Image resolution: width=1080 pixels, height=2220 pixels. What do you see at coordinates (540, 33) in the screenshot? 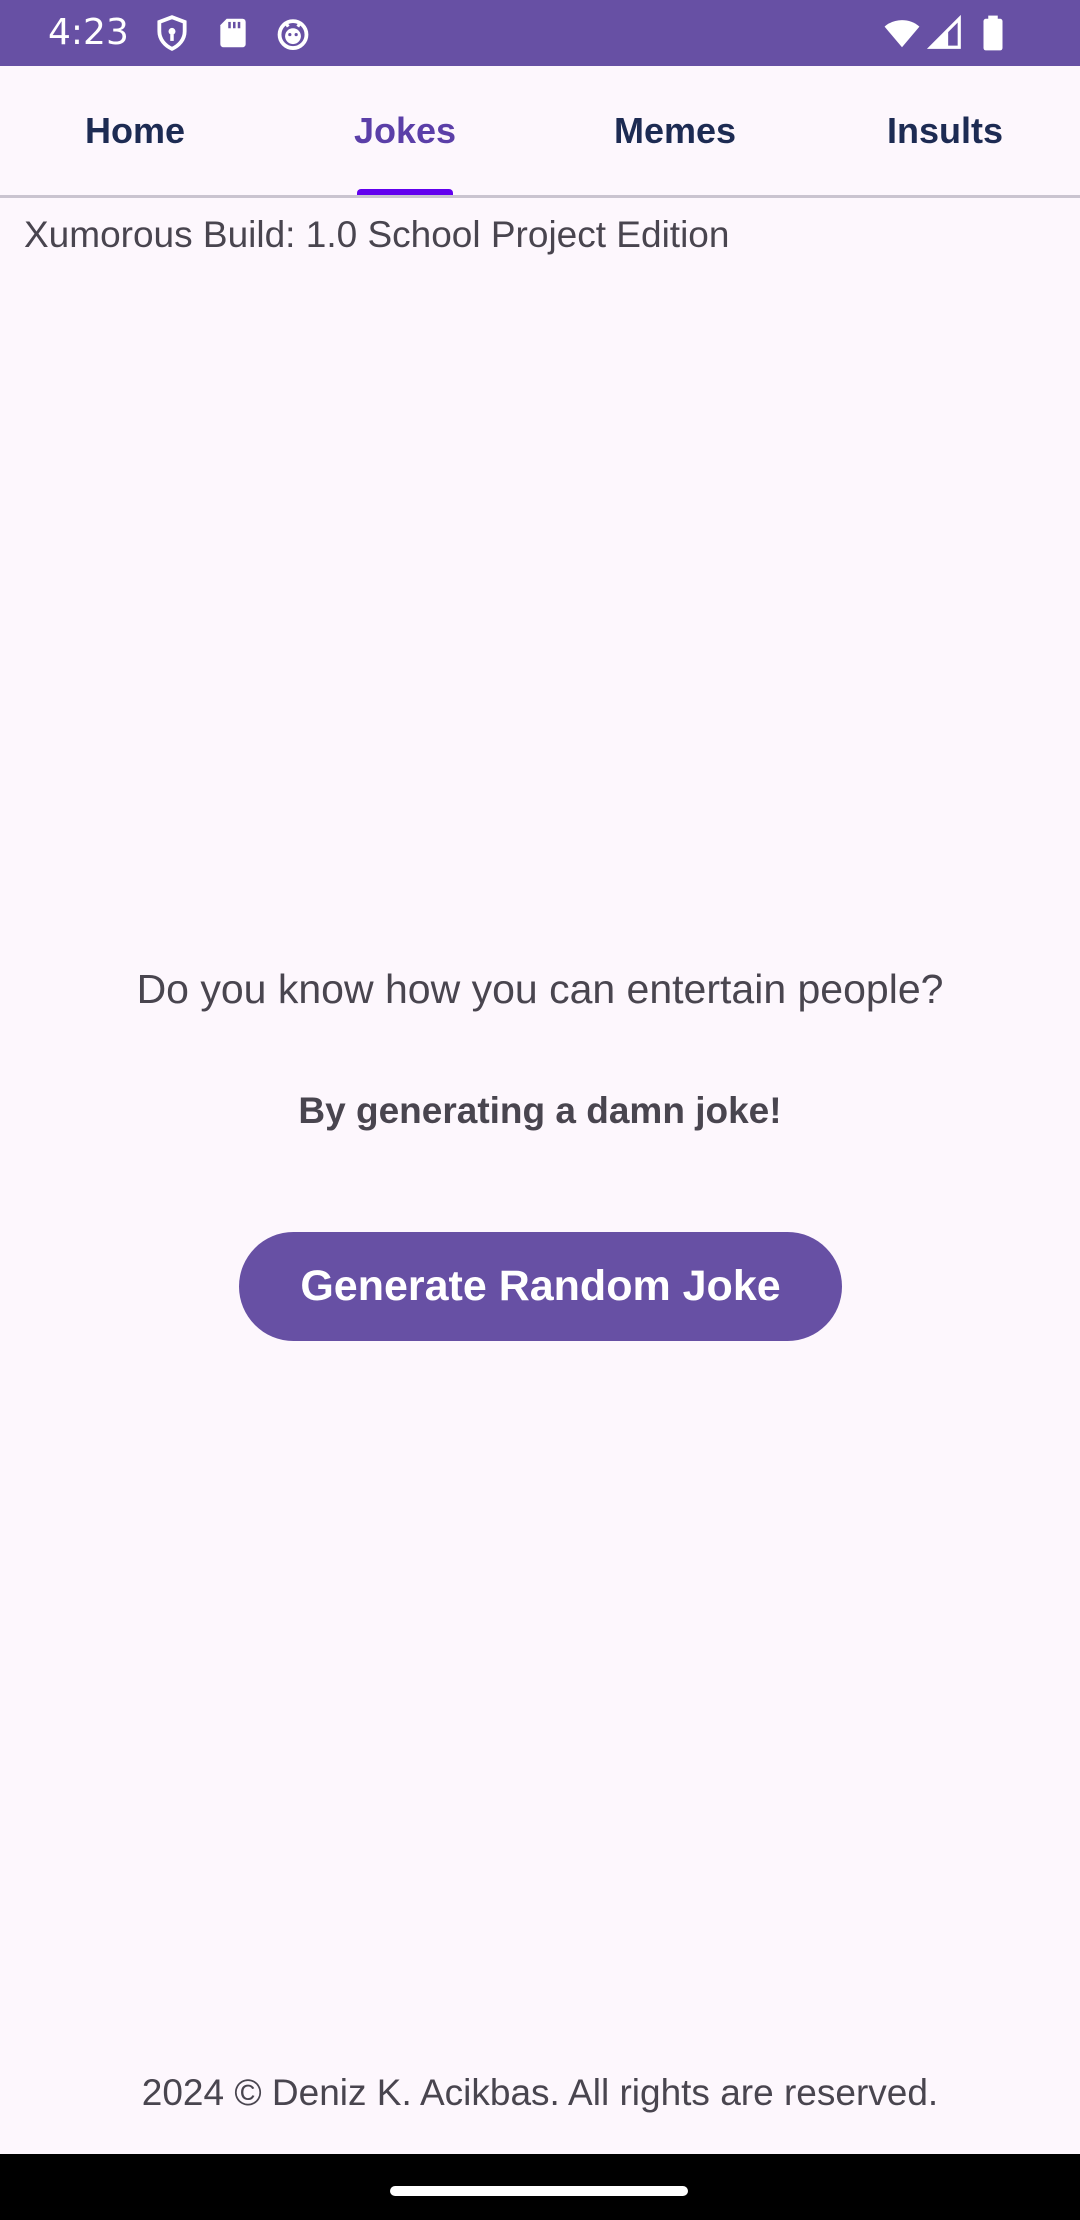
I see `status-bar: 4:23` at bounding box center [540, 33].